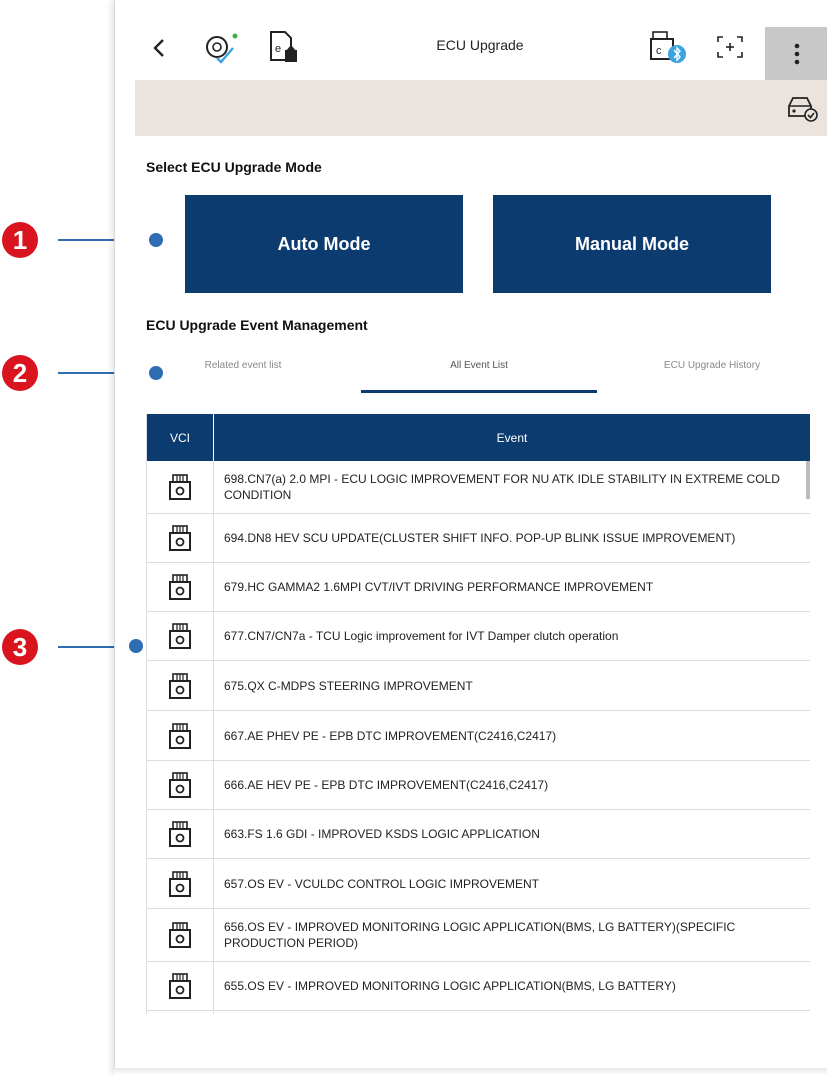  I want to click on callout-badge-2: 2, so click(20, 373).